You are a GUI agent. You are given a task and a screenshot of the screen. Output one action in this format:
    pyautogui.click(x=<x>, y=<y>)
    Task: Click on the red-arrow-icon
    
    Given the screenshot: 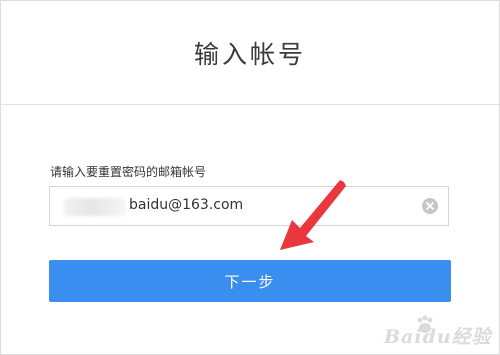 What is the action you would take?
    pyautogui.click(x=313, y=215)
    